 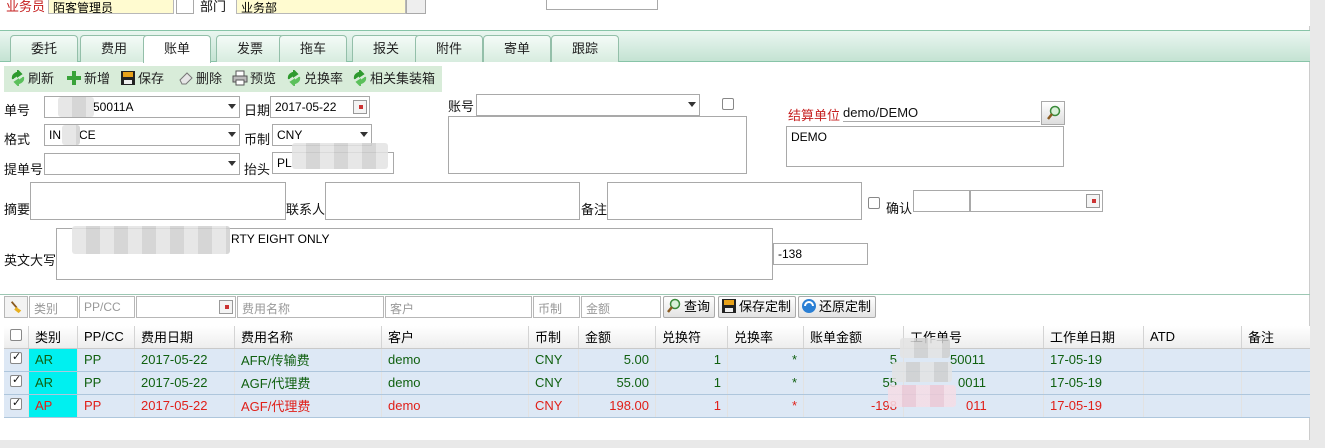 I want to click on cell-fee-name: AGF/代理费, so click(x=308, y=383).